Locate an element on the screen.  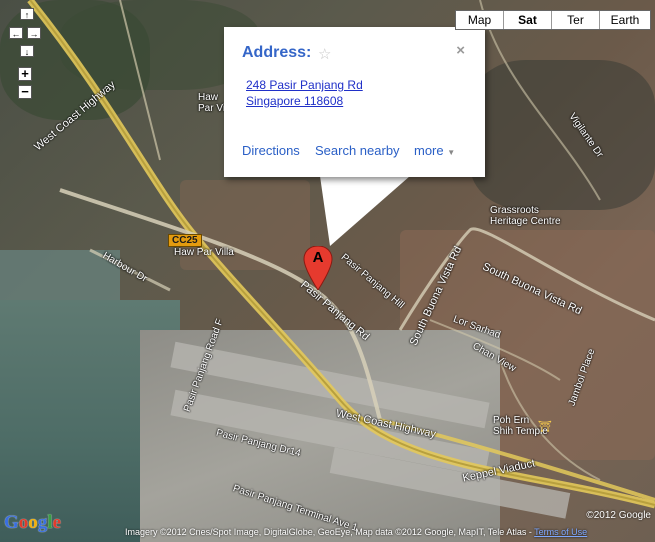
copyright-year: ©2012 Google is located at coordinates (618, 515).